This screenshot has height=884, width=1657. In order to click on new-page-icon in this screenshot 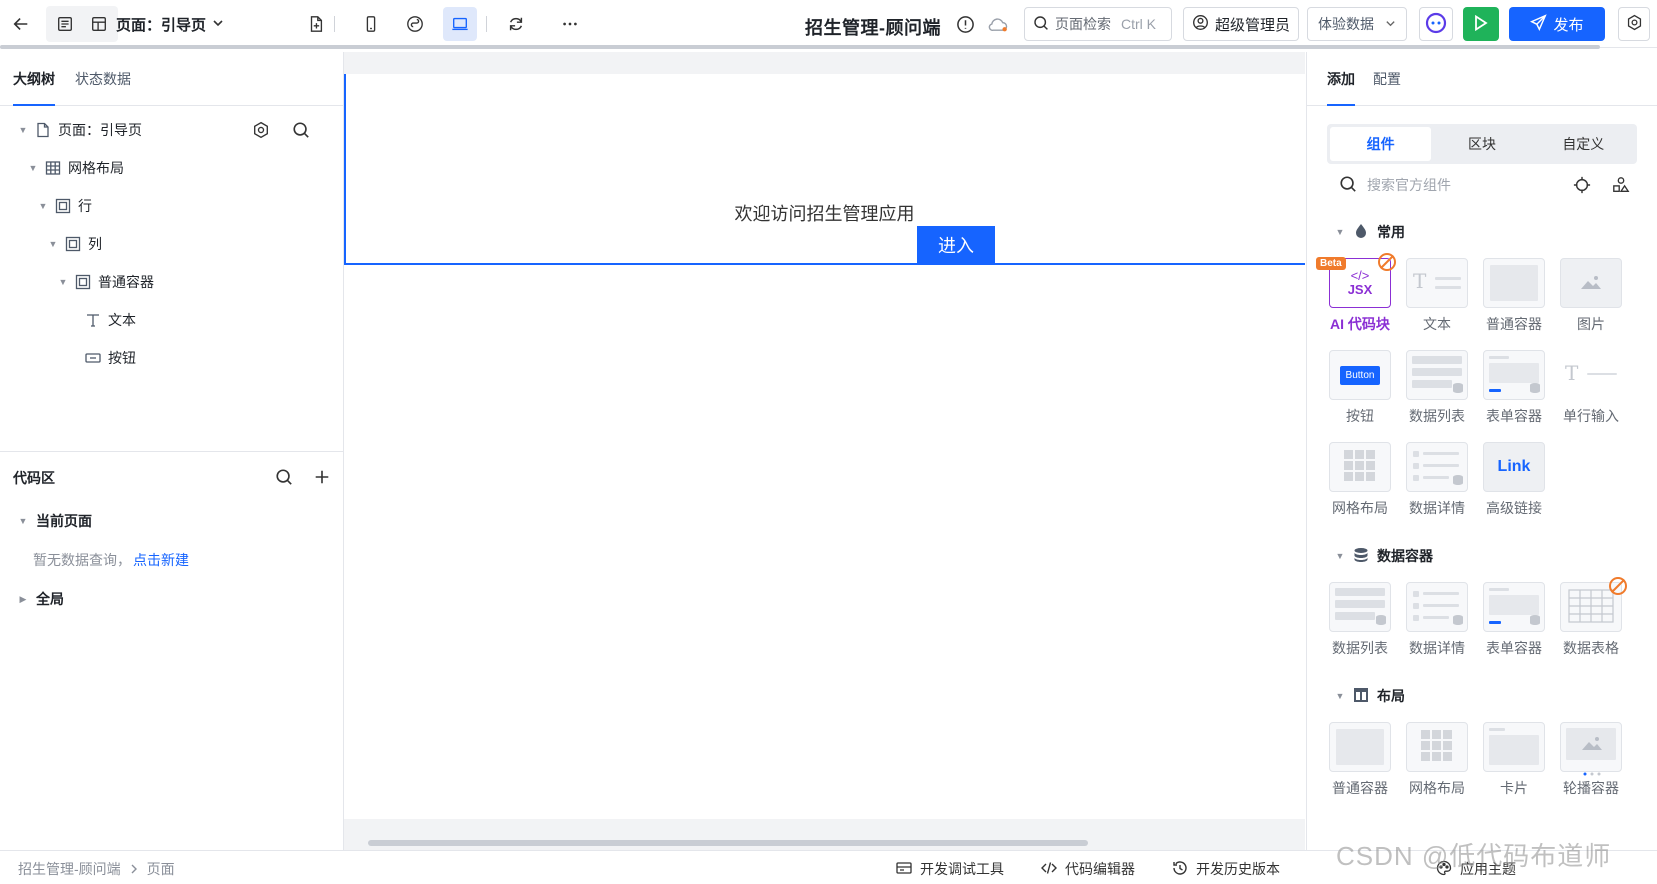, I will do `click(316, 24)`.